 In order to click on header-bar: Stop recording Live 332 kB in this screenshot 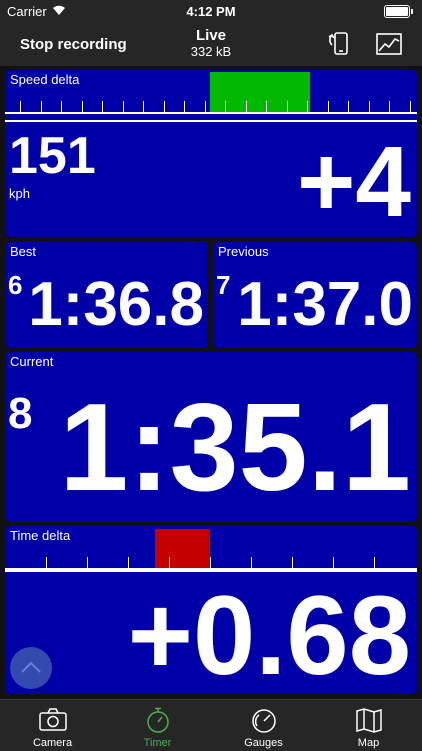, I will do `click(211, 44)`.